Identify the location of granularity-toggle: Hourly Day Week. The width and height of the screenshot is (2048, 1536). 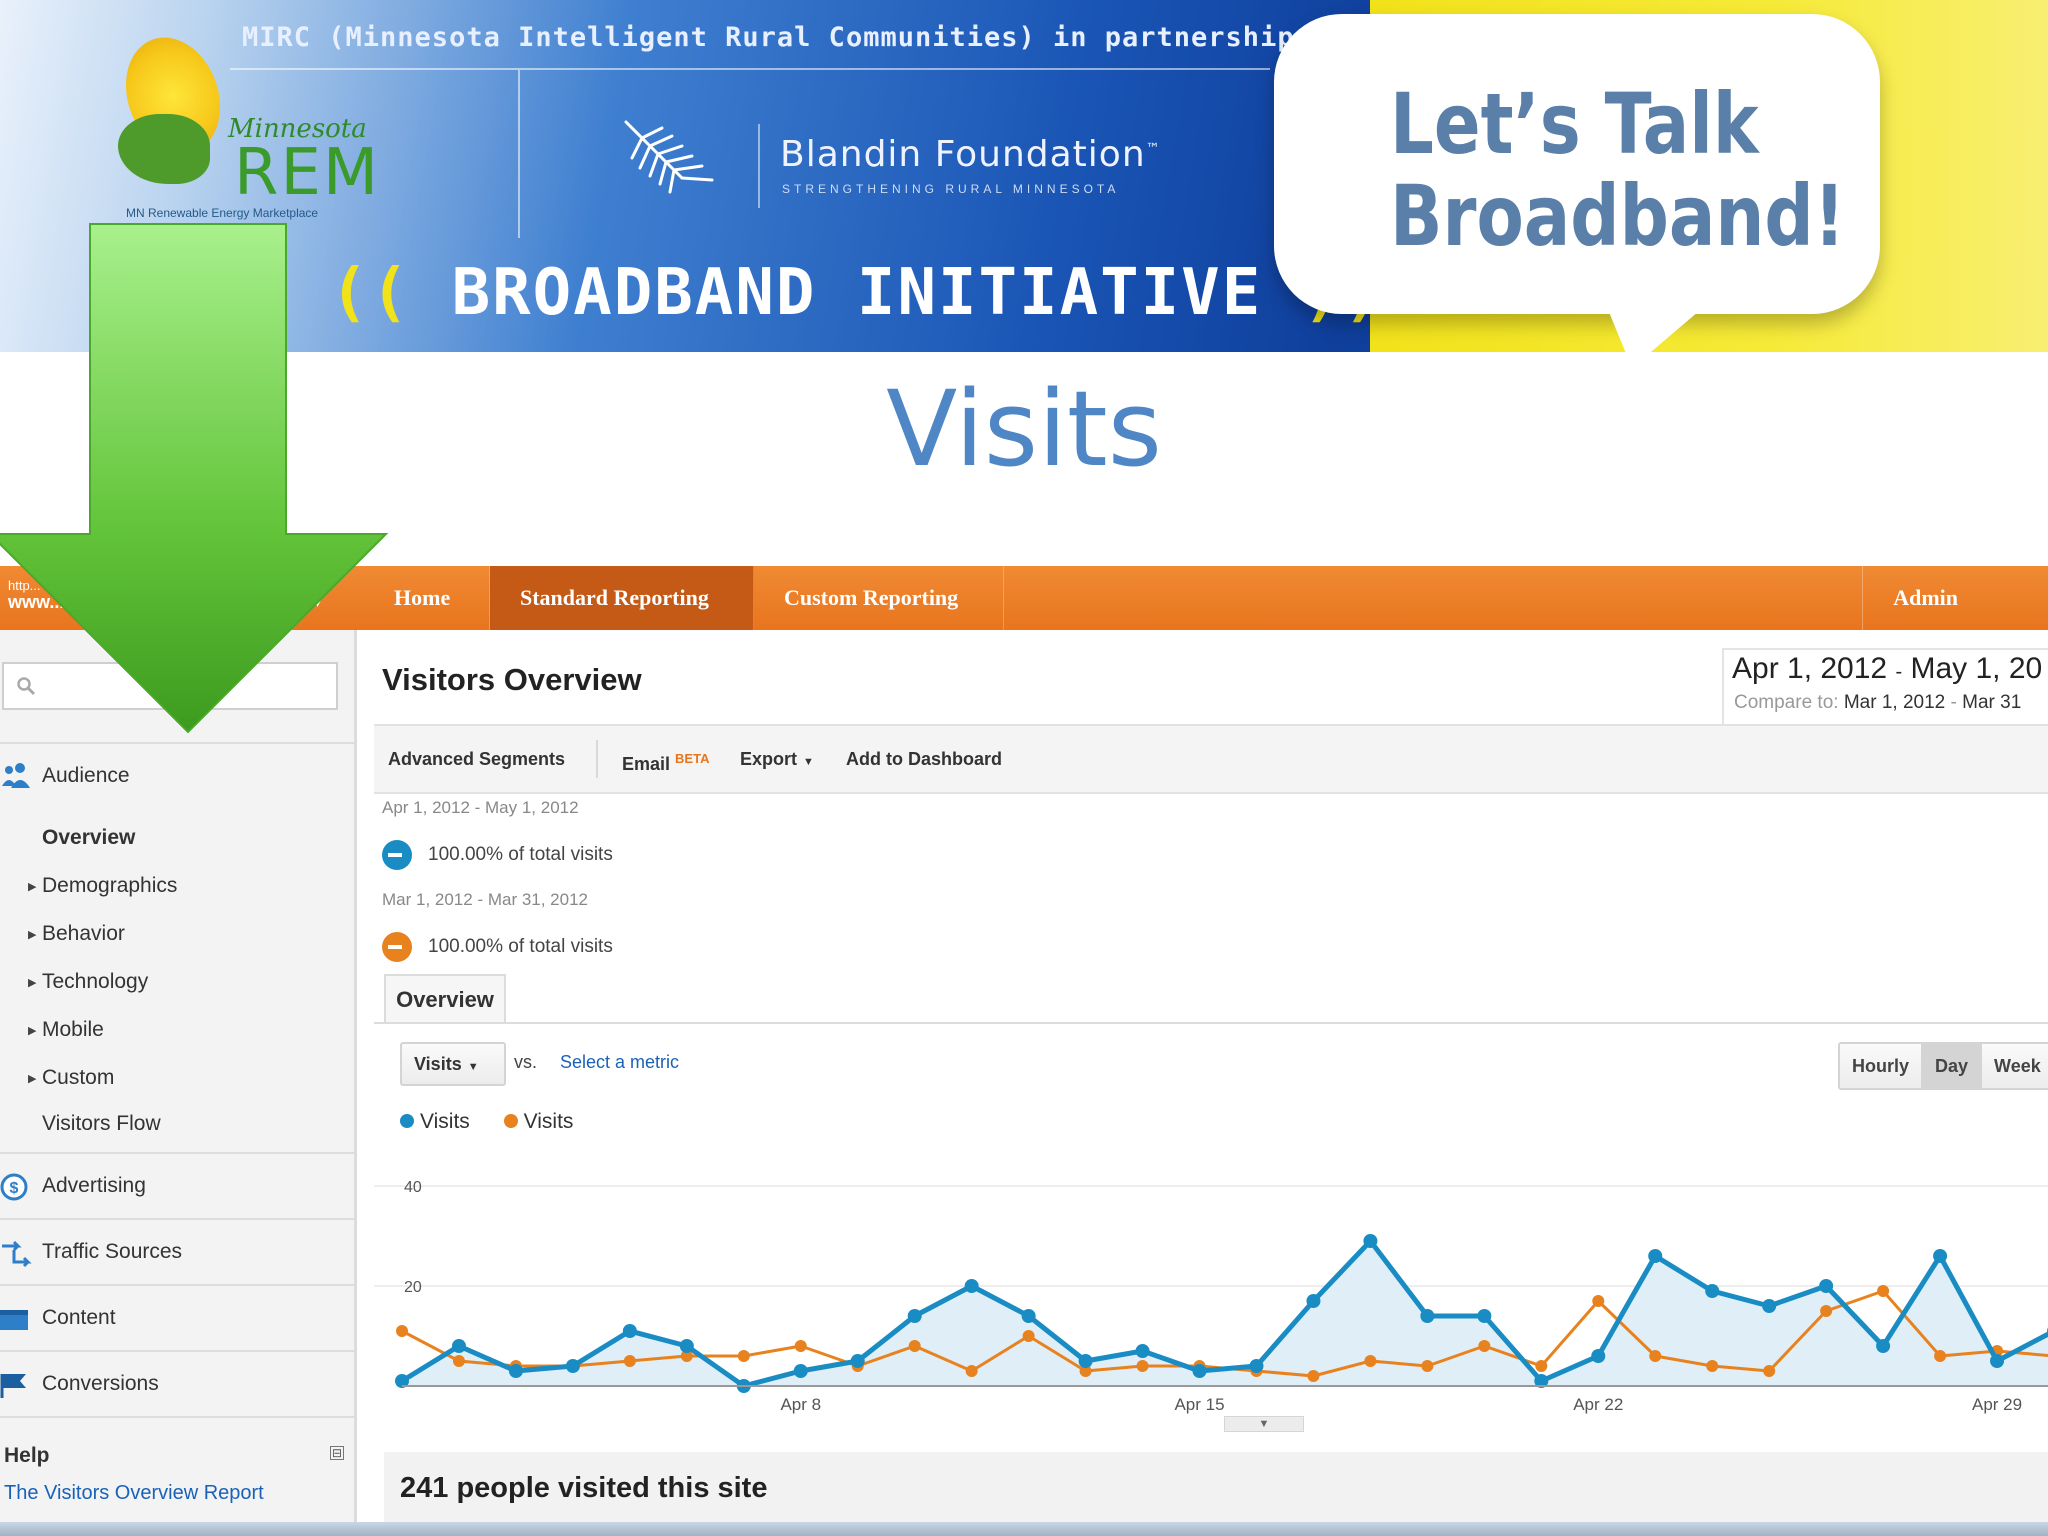
(1943, 1066).